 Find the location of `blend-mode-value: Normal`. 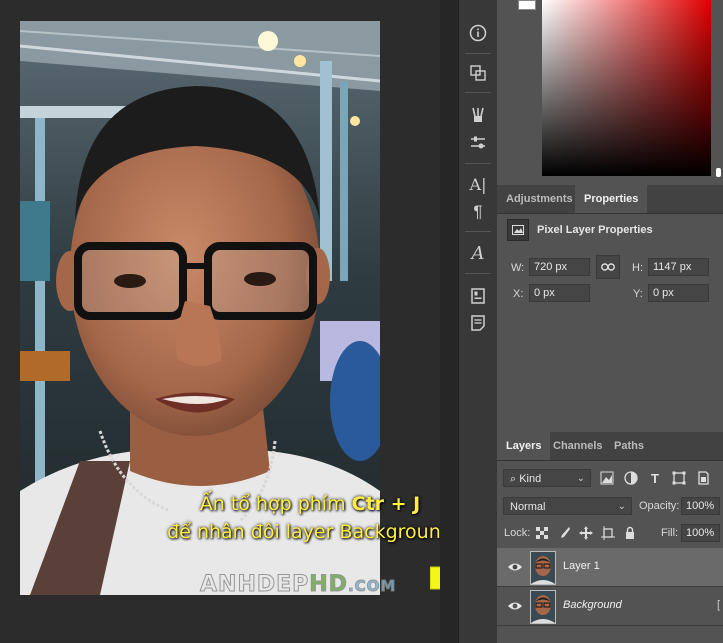

blend-mode-value: Normal is located at coordinates (528, 507).